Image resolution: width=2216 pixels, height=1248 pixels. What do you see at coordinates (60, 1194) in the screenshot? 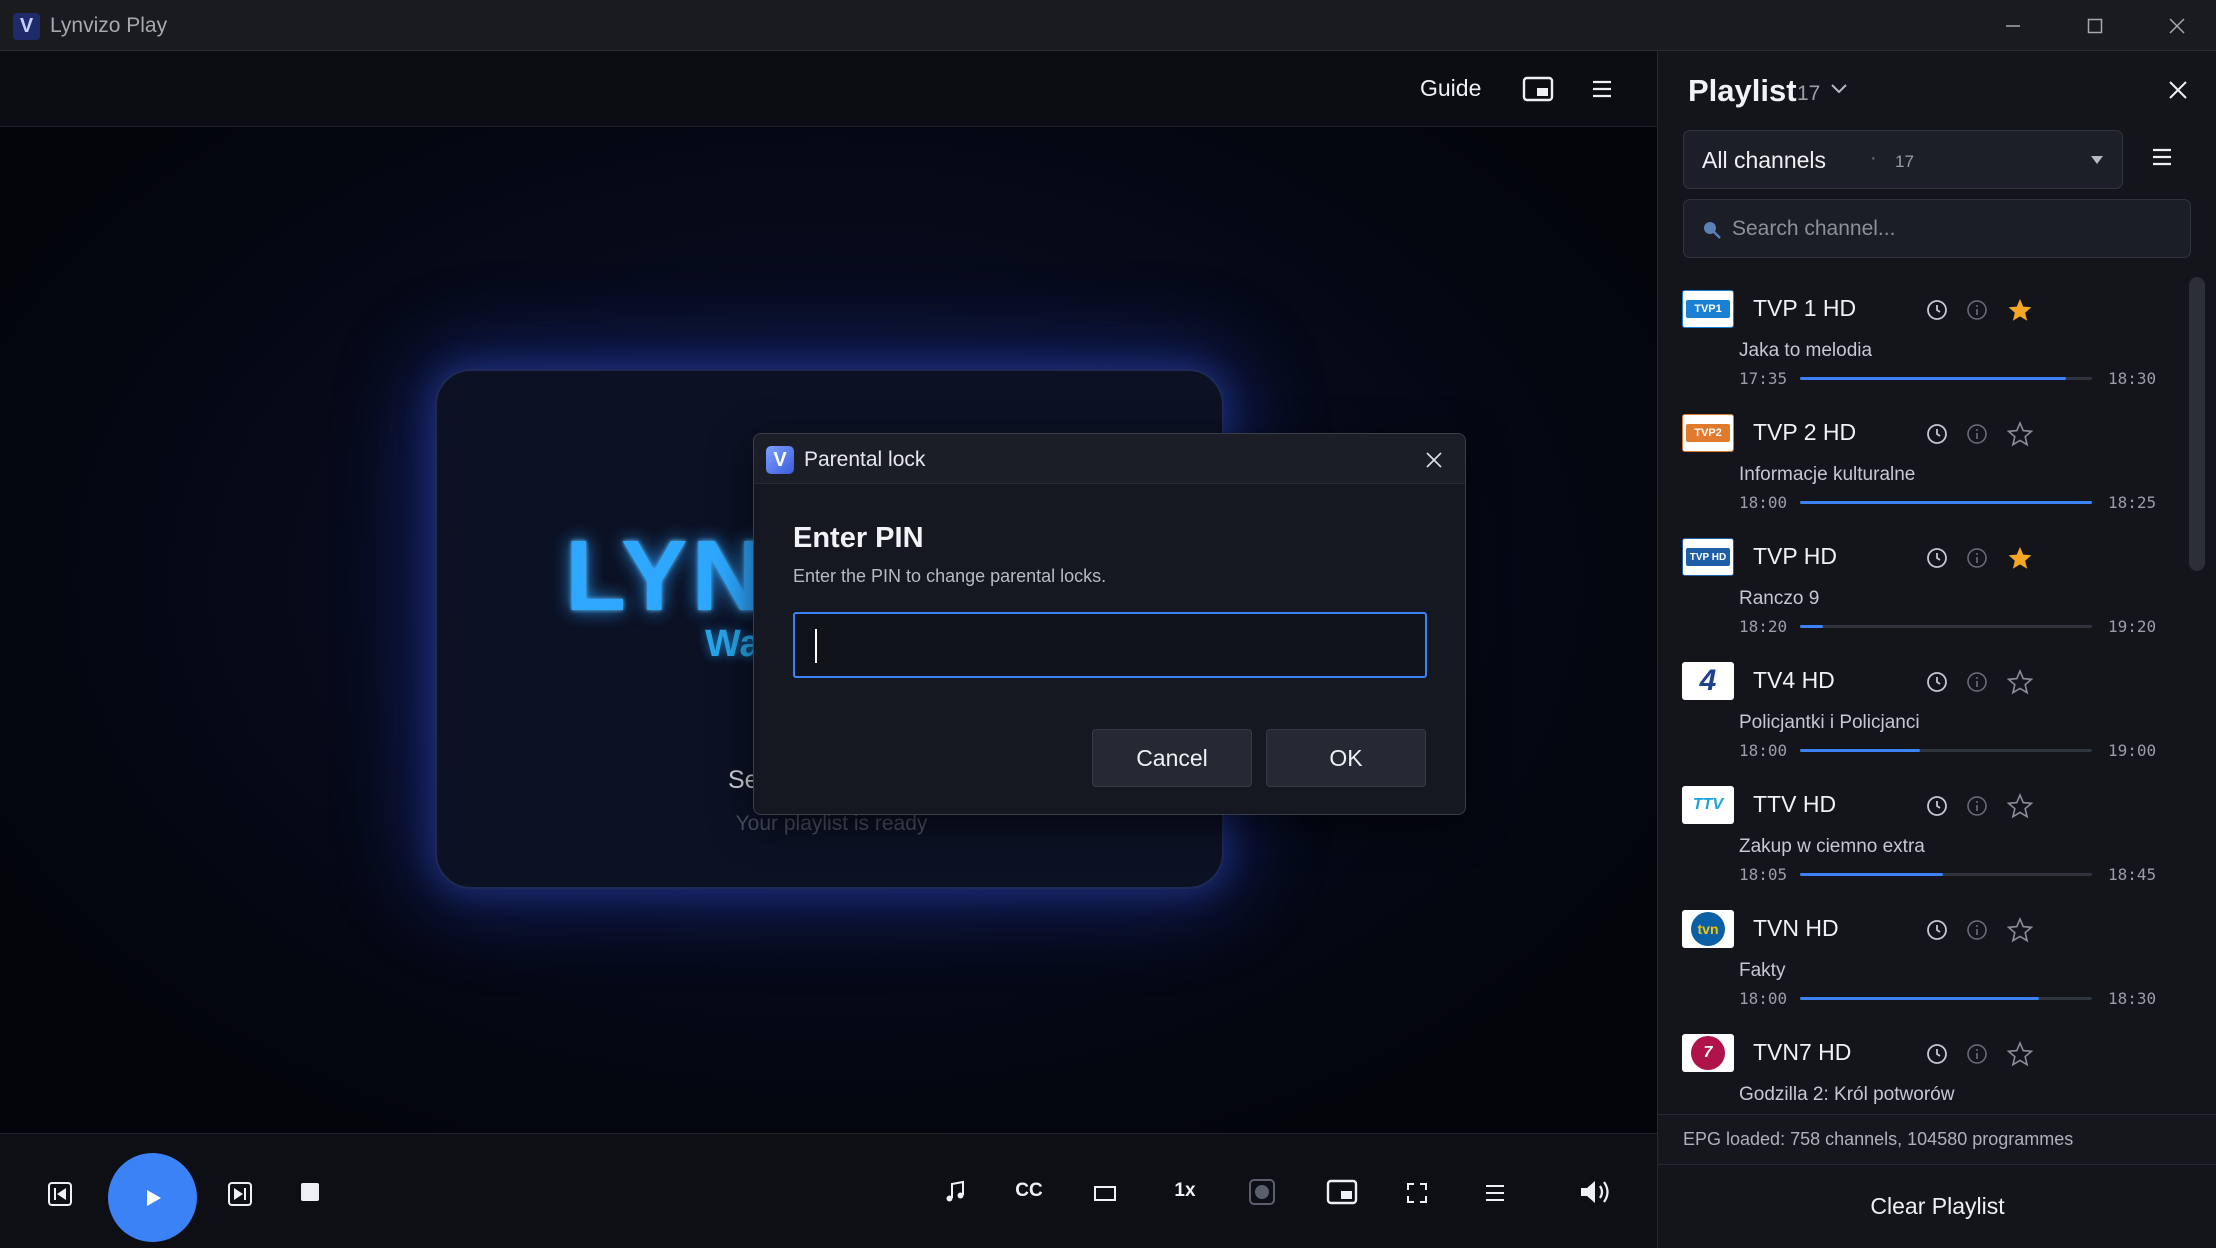
I see `previous-button` at bounding box center [60, 1194].